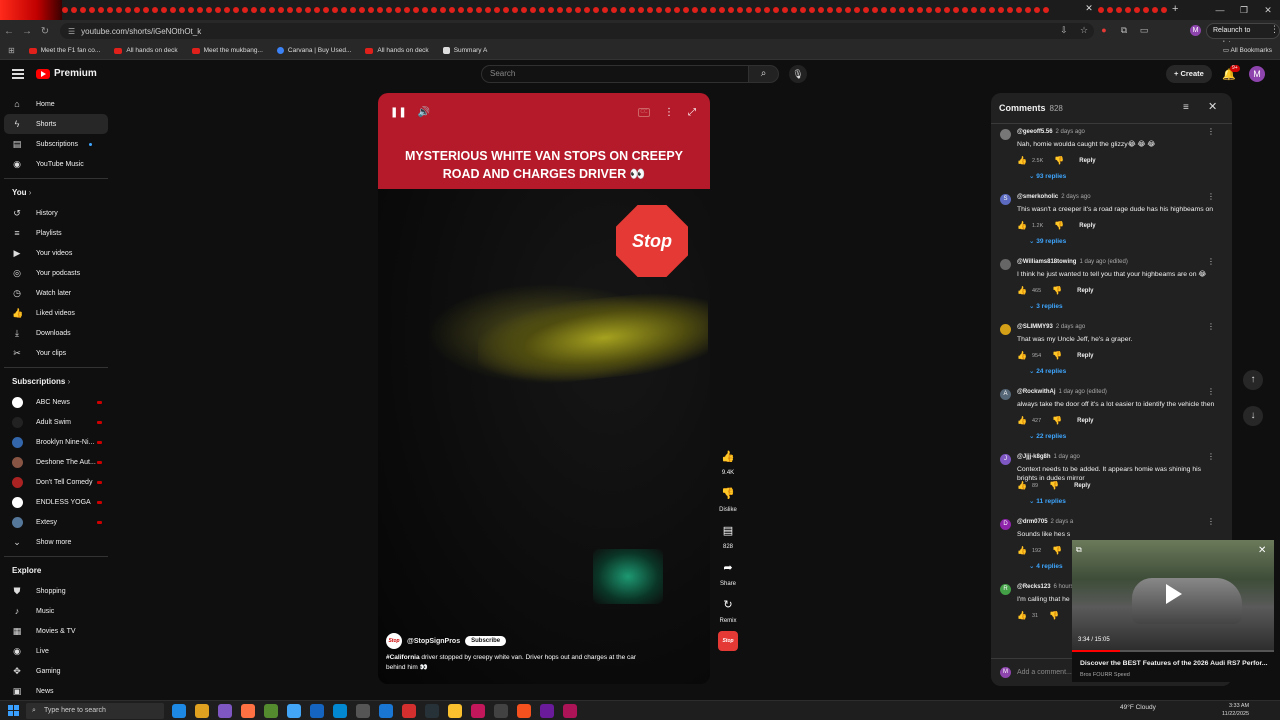 This screenshot has width=1280, height=720. What do you see at coordinates (1257, 74) in the screenshot?
I see `account-avatar: M` at bounding box center [1257, 74].